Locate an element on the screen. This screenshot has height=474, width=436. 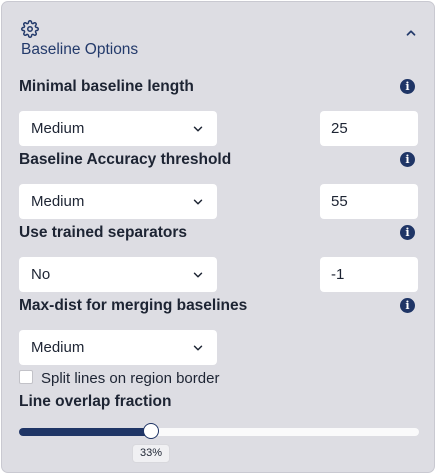
min-length-select: Medium is located at coordinates (118, 128).